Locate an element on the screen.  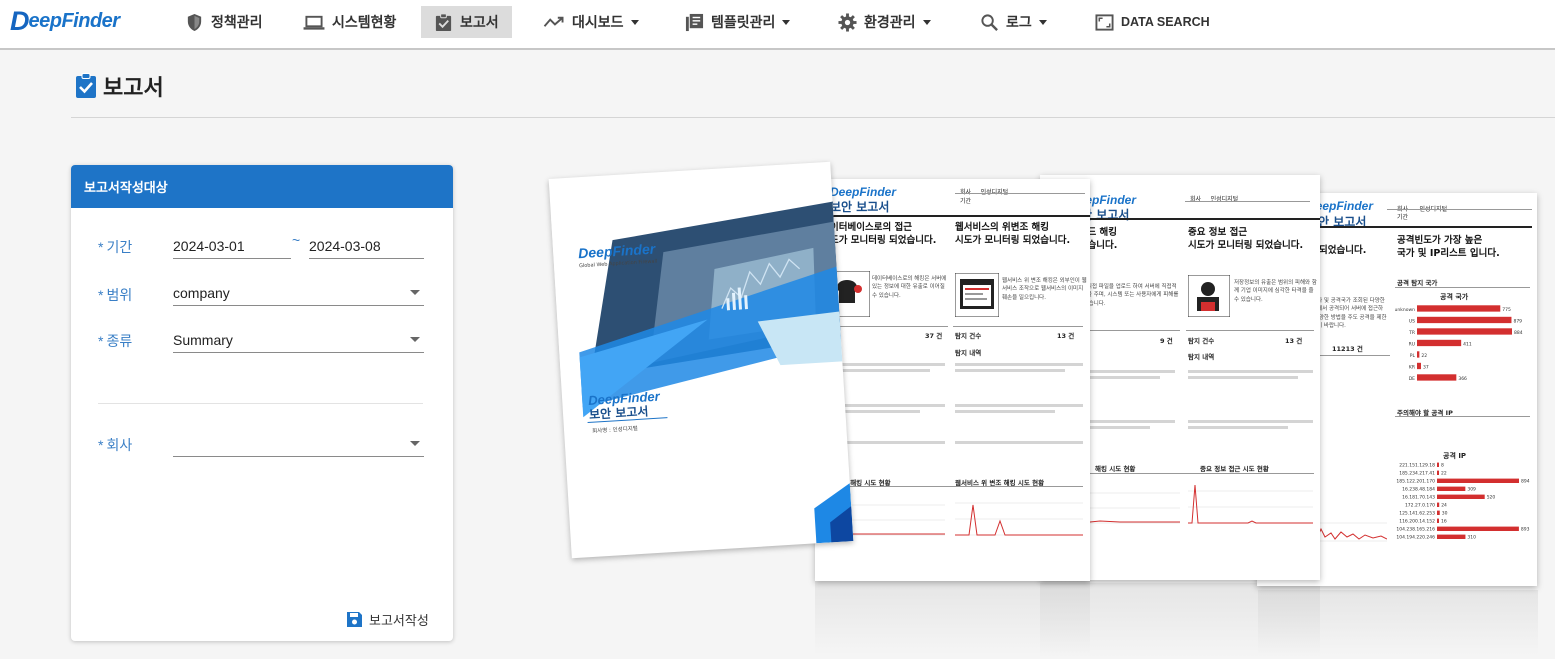
trend-icon is located at coordinates (553, 21).